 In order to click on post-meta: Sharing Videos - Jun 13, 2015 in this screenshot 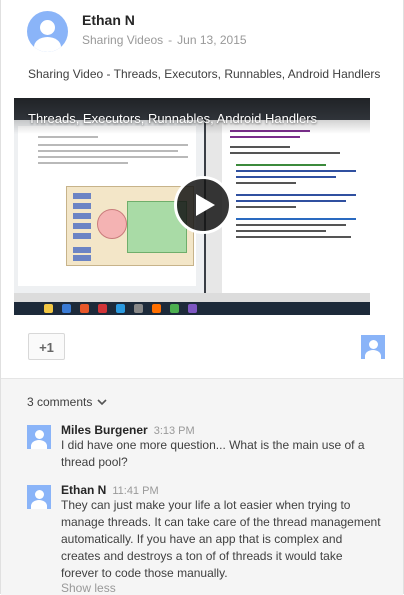, I will do `click(164, 40)`.